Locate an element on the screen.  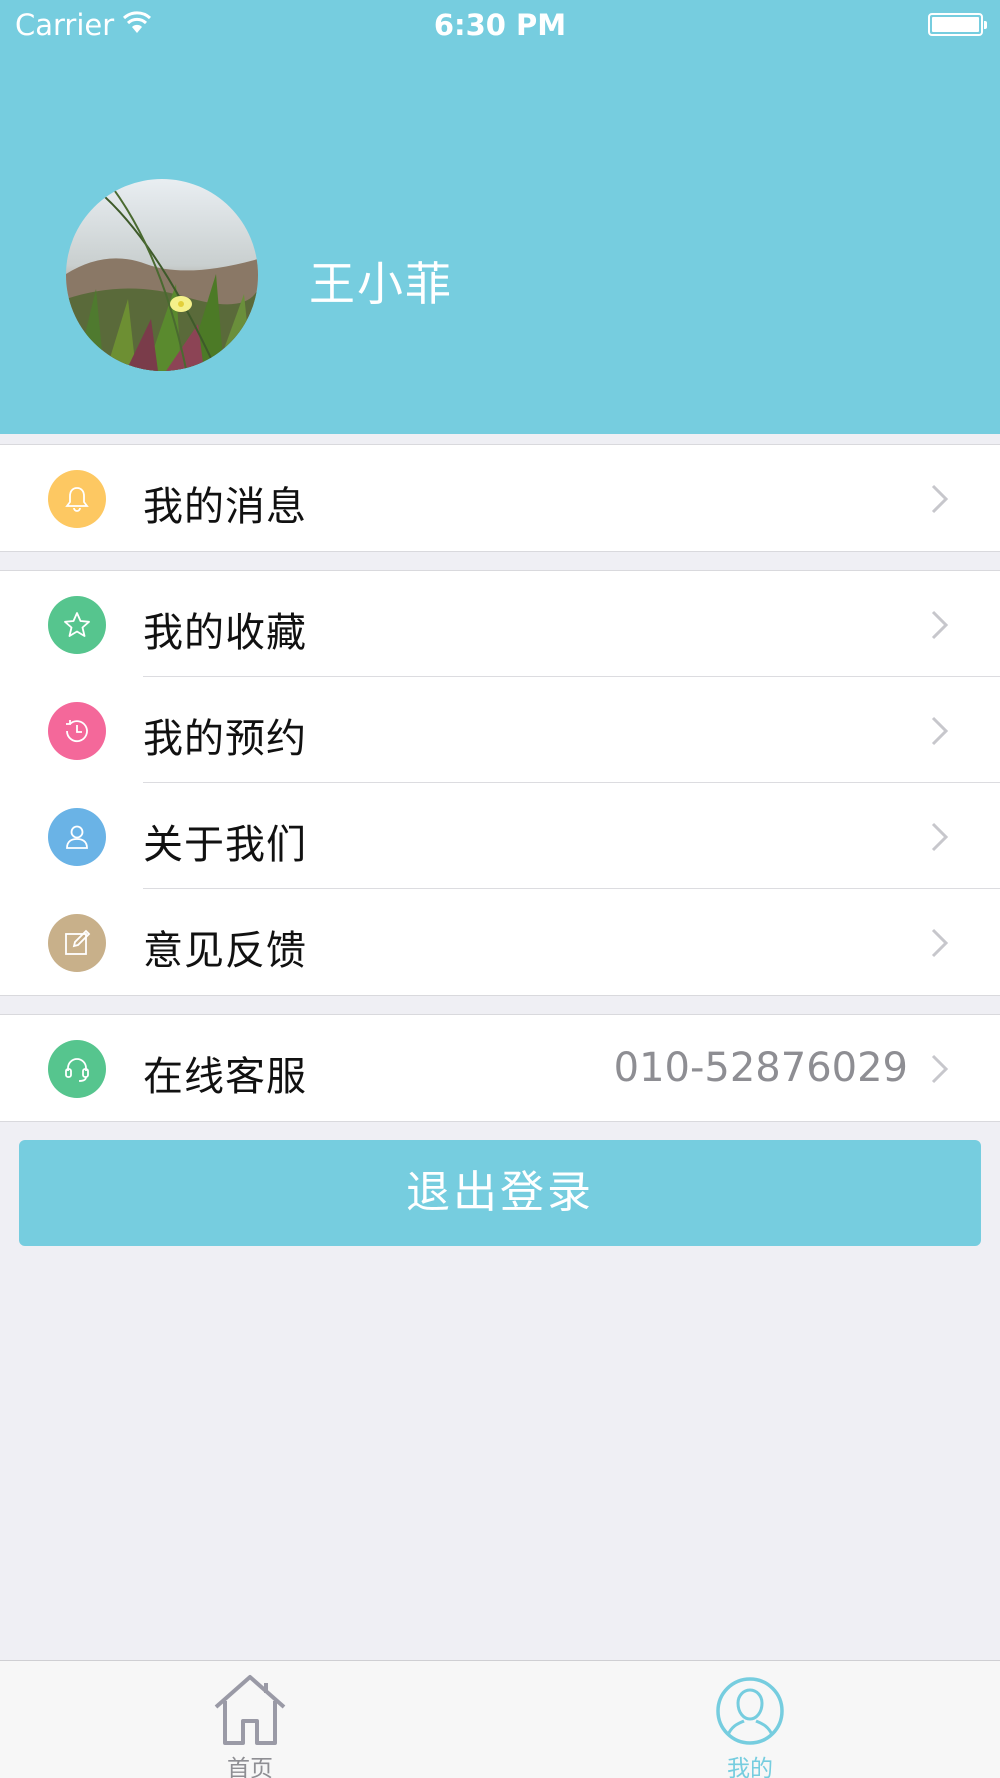
menu-row-customer-service: 在线客服 010-52876029 is located at coordinates (500, 1068).